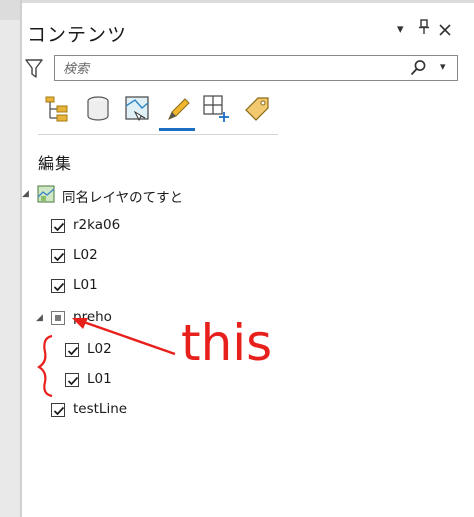  I want to click on list-by-editing-icon, so click(178, 109).